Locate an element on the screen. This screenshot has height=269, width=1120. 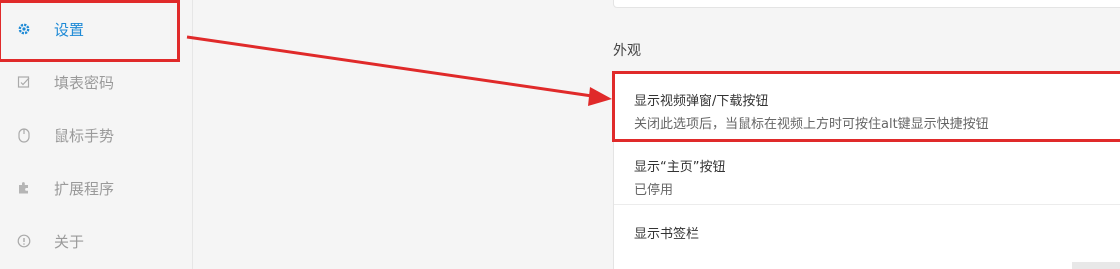
setting-row-home-button: 显示“主页”按钮 已停用 is located at coordinates (867, 173).